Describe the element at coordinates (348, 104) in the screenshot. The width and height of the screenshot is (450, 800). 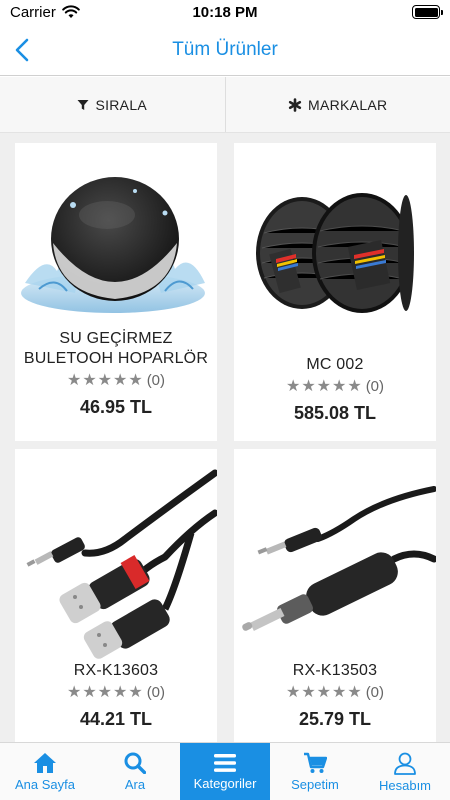
I see `brands-label: MARKALAR` at that location.